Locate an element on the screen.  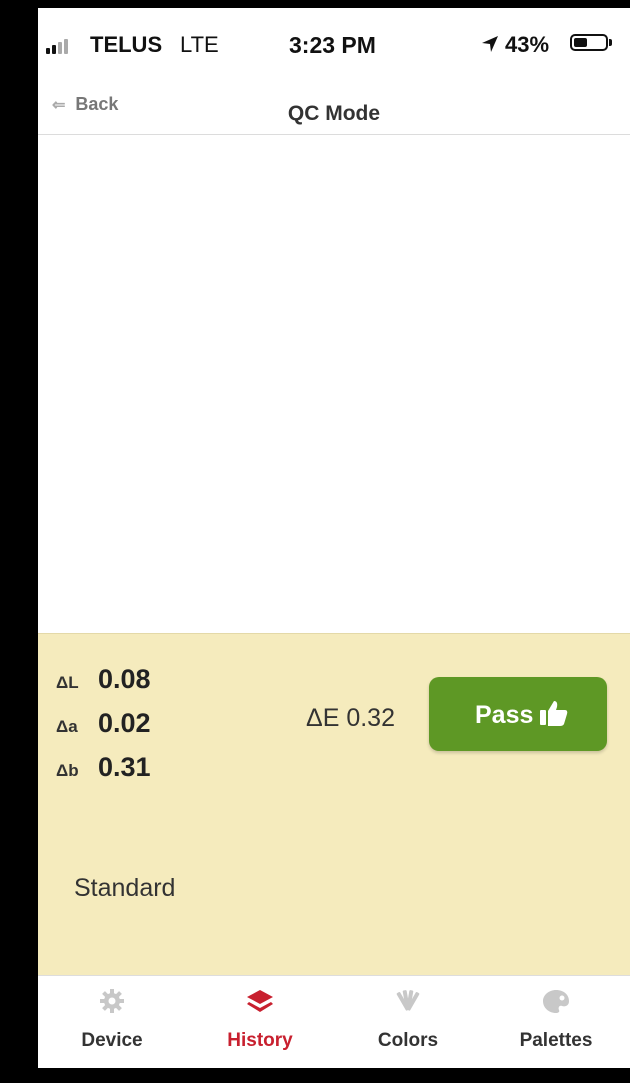
tab-palettes-label: Palettes is located at coordinates (556, 1040).